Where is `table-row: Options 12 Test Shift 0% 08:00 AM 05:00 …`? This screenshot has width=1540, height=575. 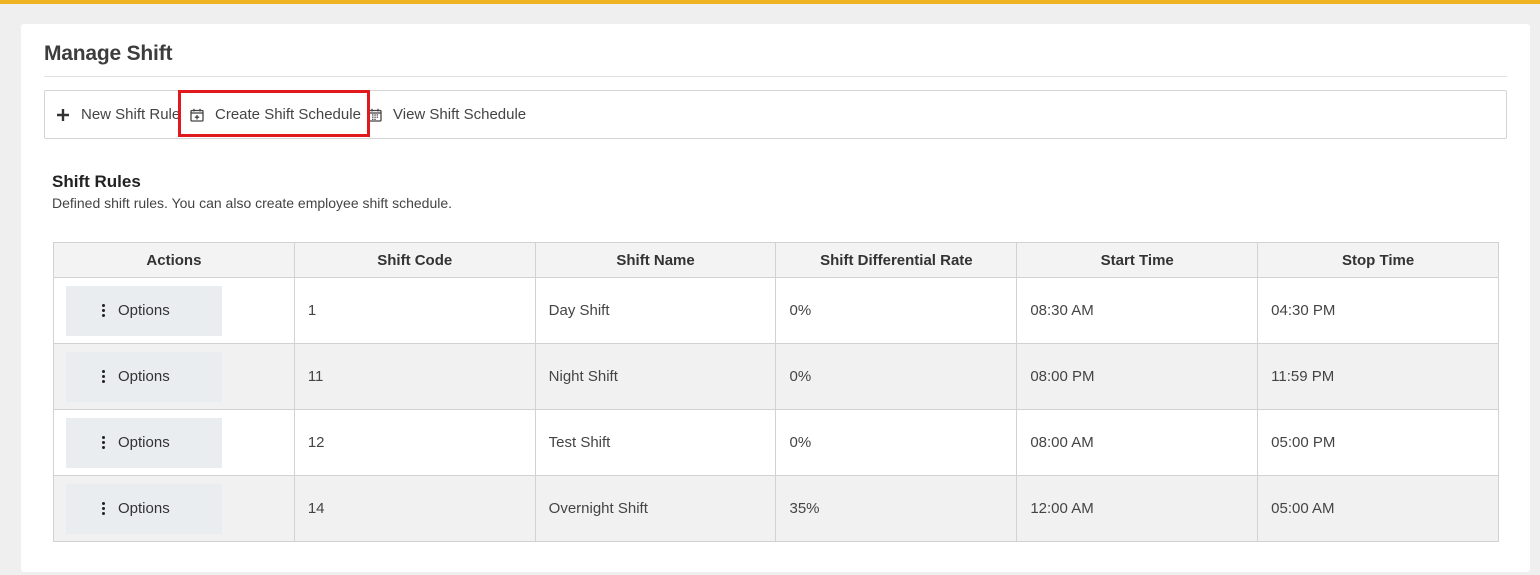
table-row: Options 12 Test Shift 0% 08:00 AM 05:00 … is located at coordinates (776, 442).